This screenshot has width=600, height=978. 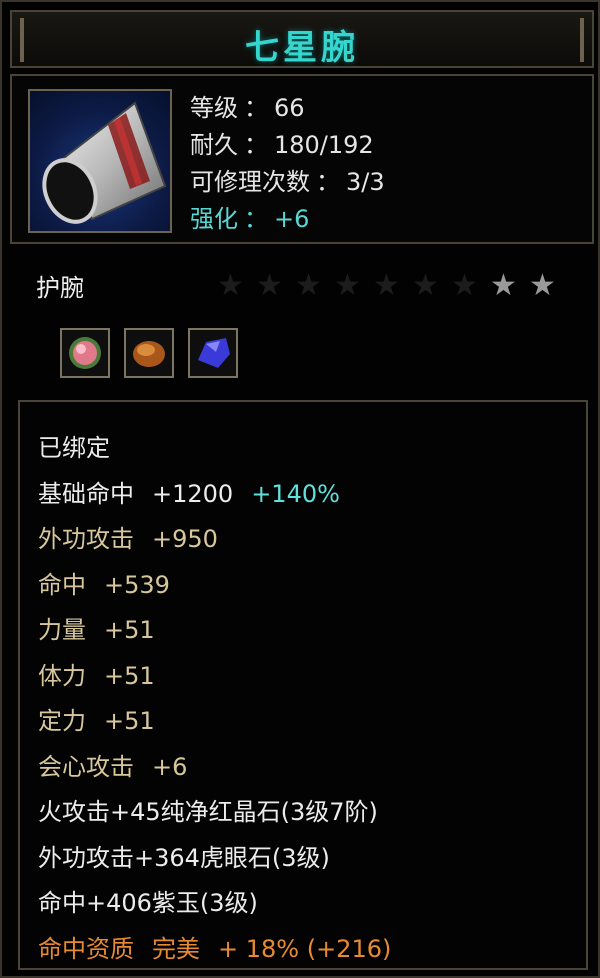 What do you see at coordinates (289, 108) in the screenshot?
I see `level-value: 66` at bounding box center [289, 108].